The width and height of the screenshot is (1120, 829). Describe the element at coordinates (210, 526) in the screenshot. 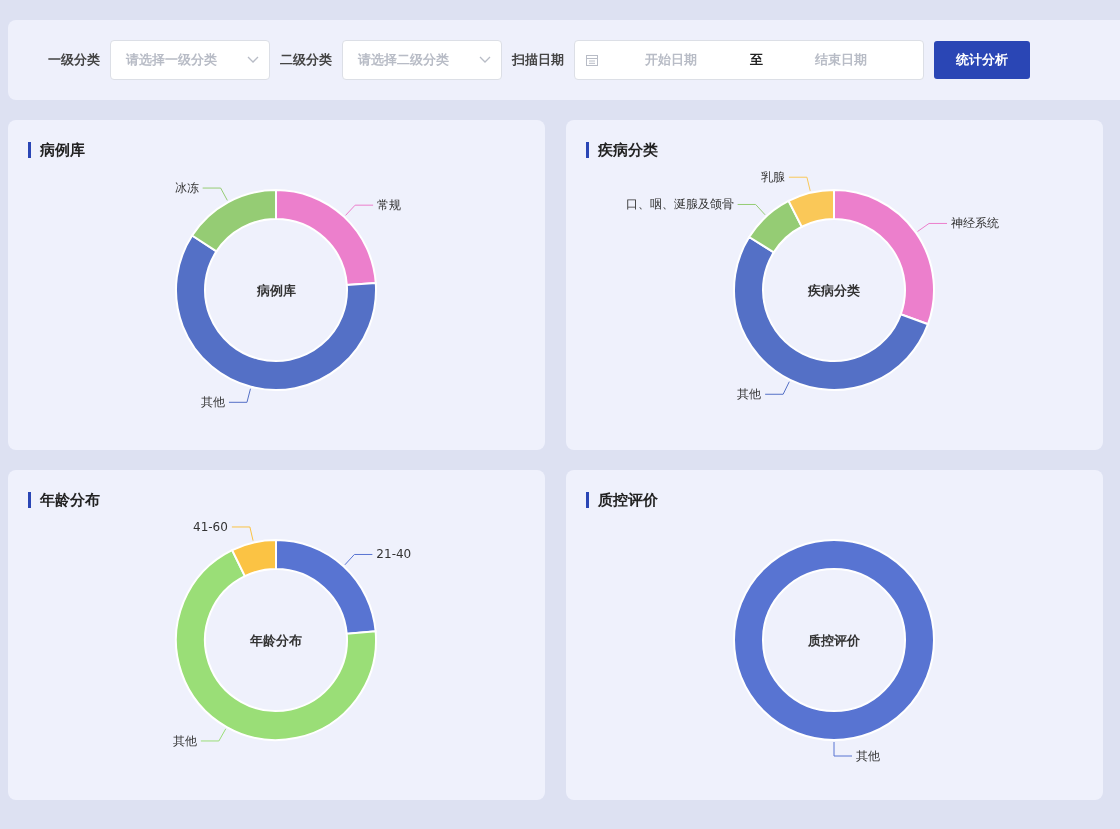

I see `slice-label: 41-60` at that location.